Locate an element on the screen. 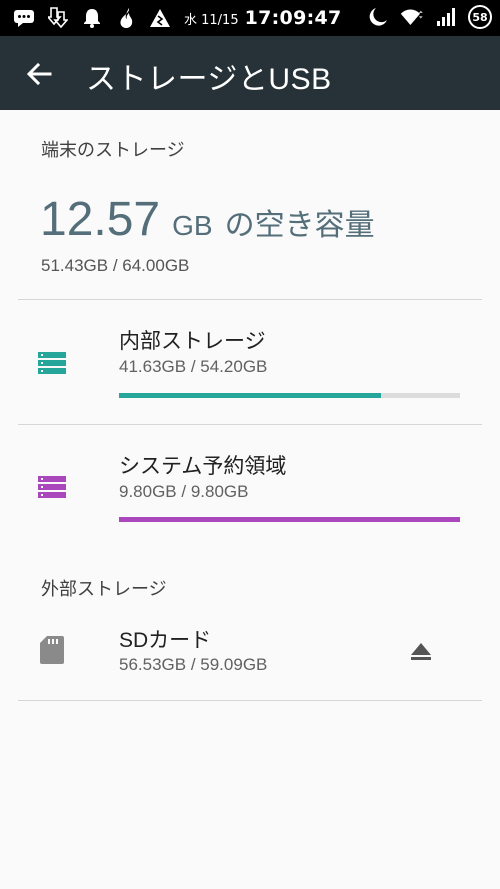  external-storage-header: 外部ストレージ is located at coordinates (104, 589).